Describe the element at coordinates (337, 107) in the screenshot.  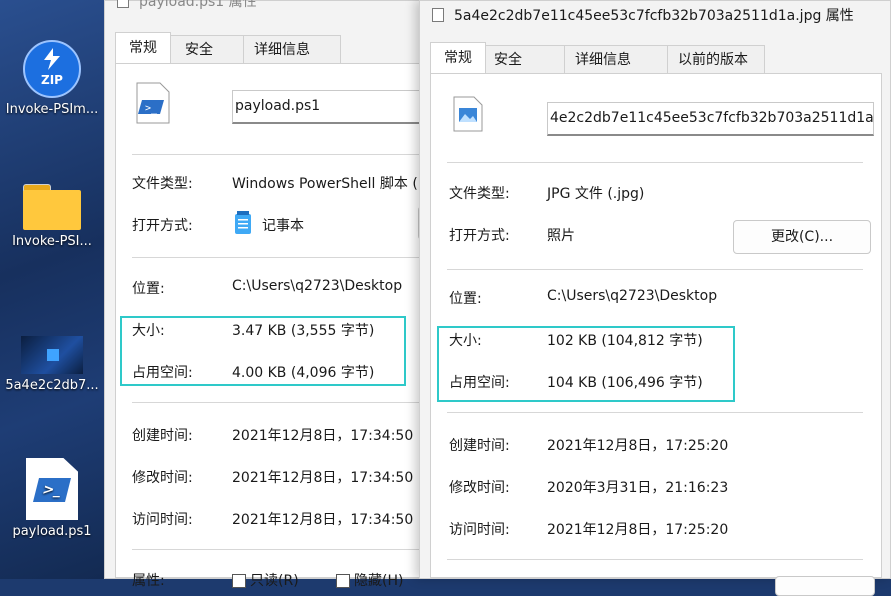
I see `filename-field: payload.ps1` at that location.